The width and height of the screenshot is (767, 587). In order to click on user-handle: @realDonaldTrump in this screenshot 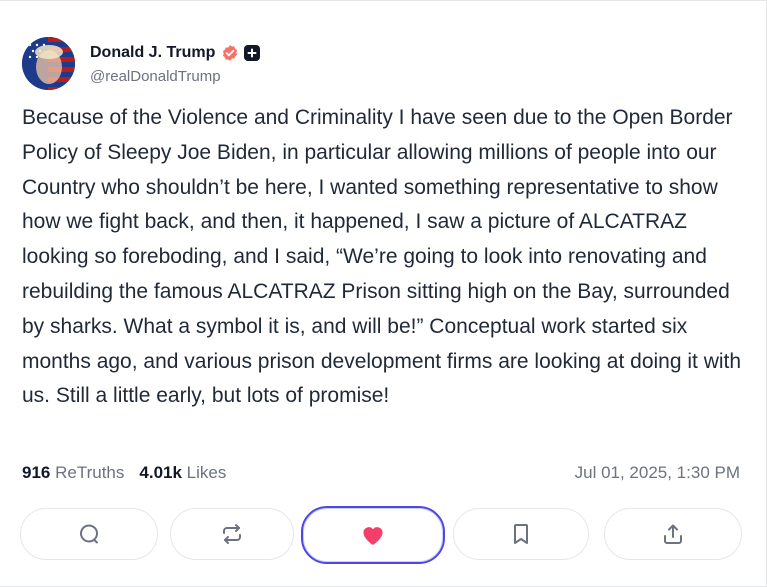, I will do `click(175, 76)`.